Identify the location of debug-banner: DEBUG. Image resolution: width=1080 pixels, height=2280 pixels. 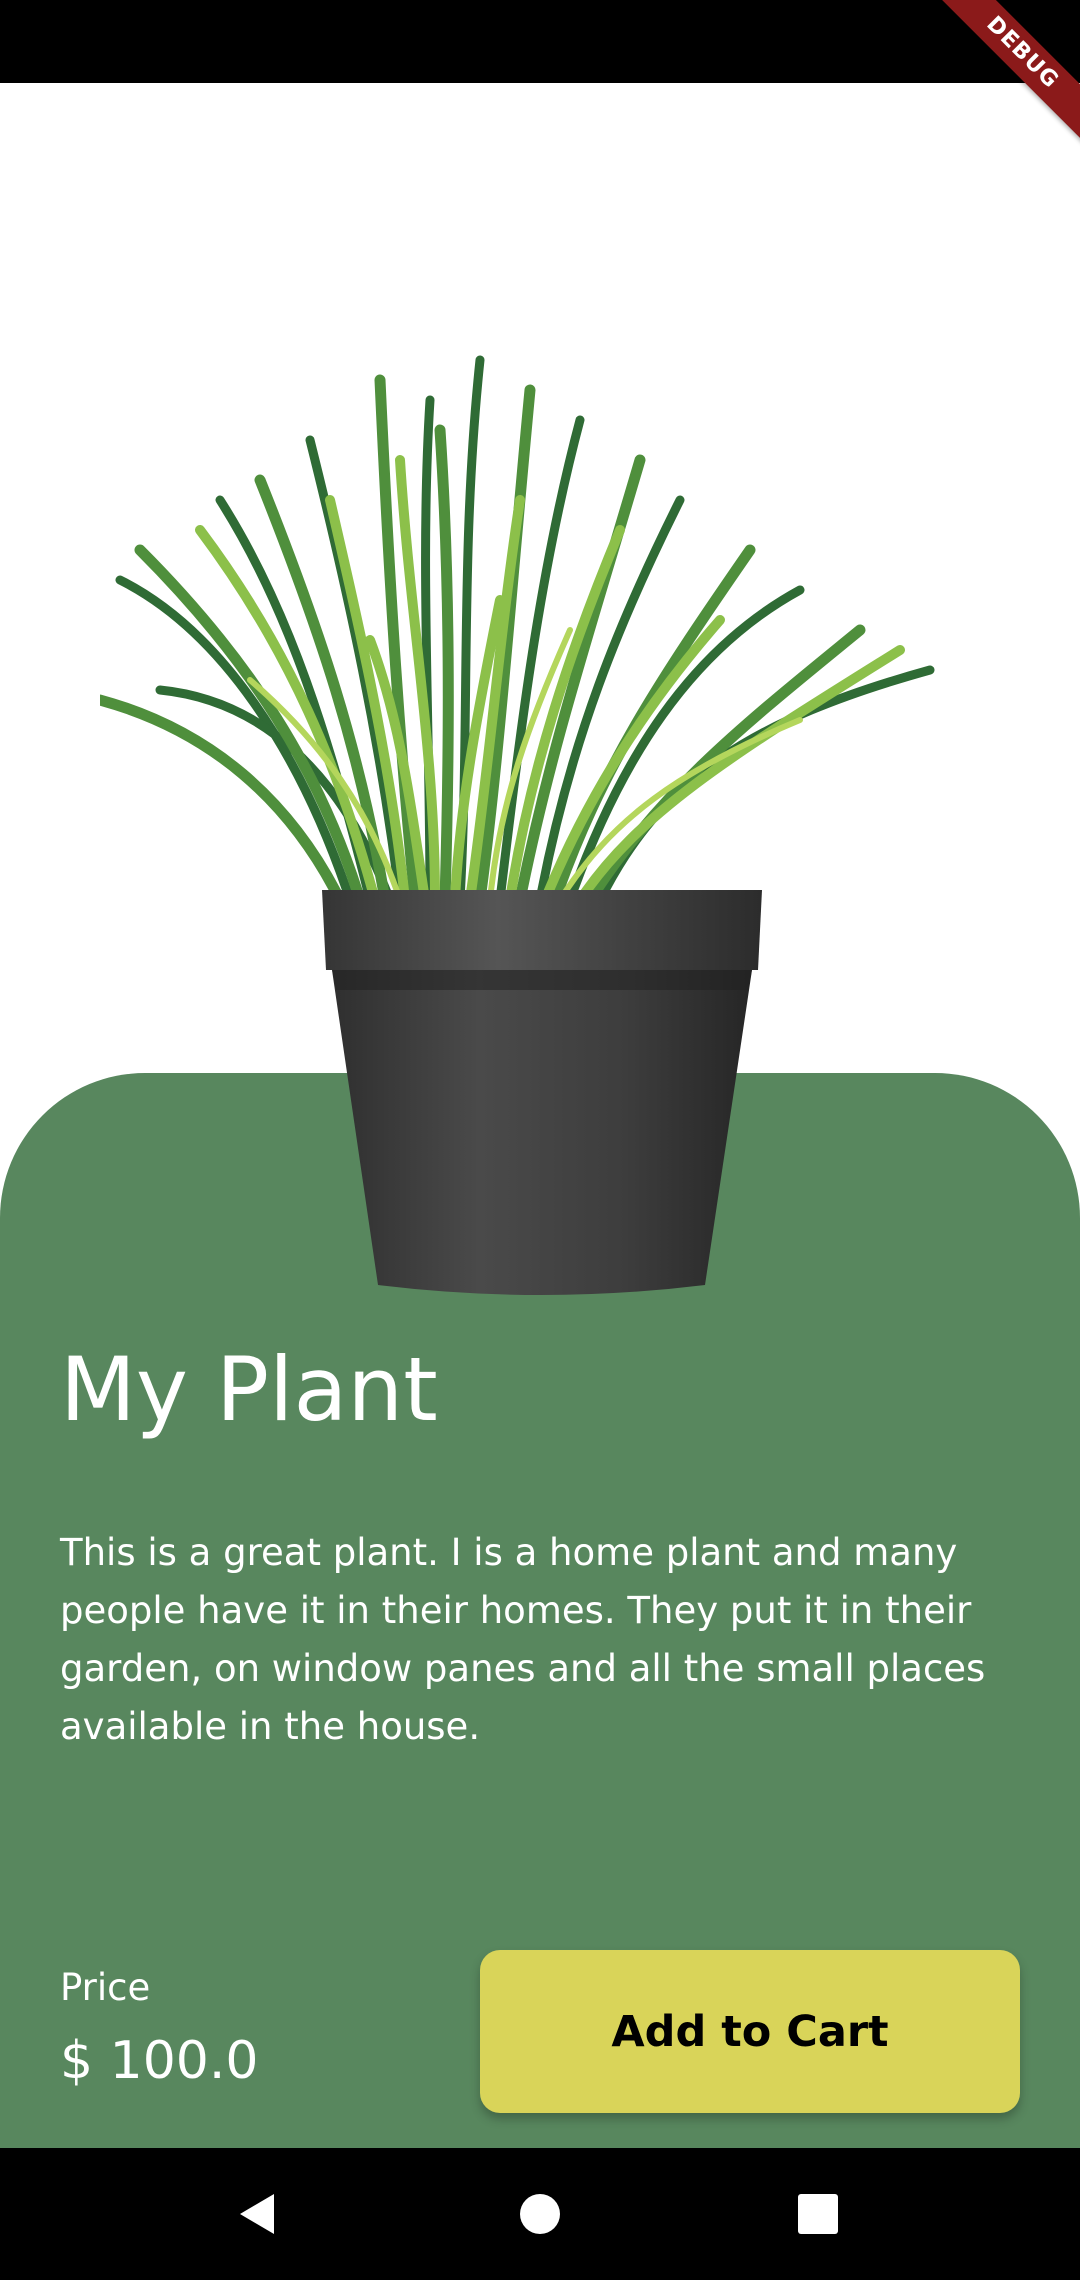
(1000, 80).